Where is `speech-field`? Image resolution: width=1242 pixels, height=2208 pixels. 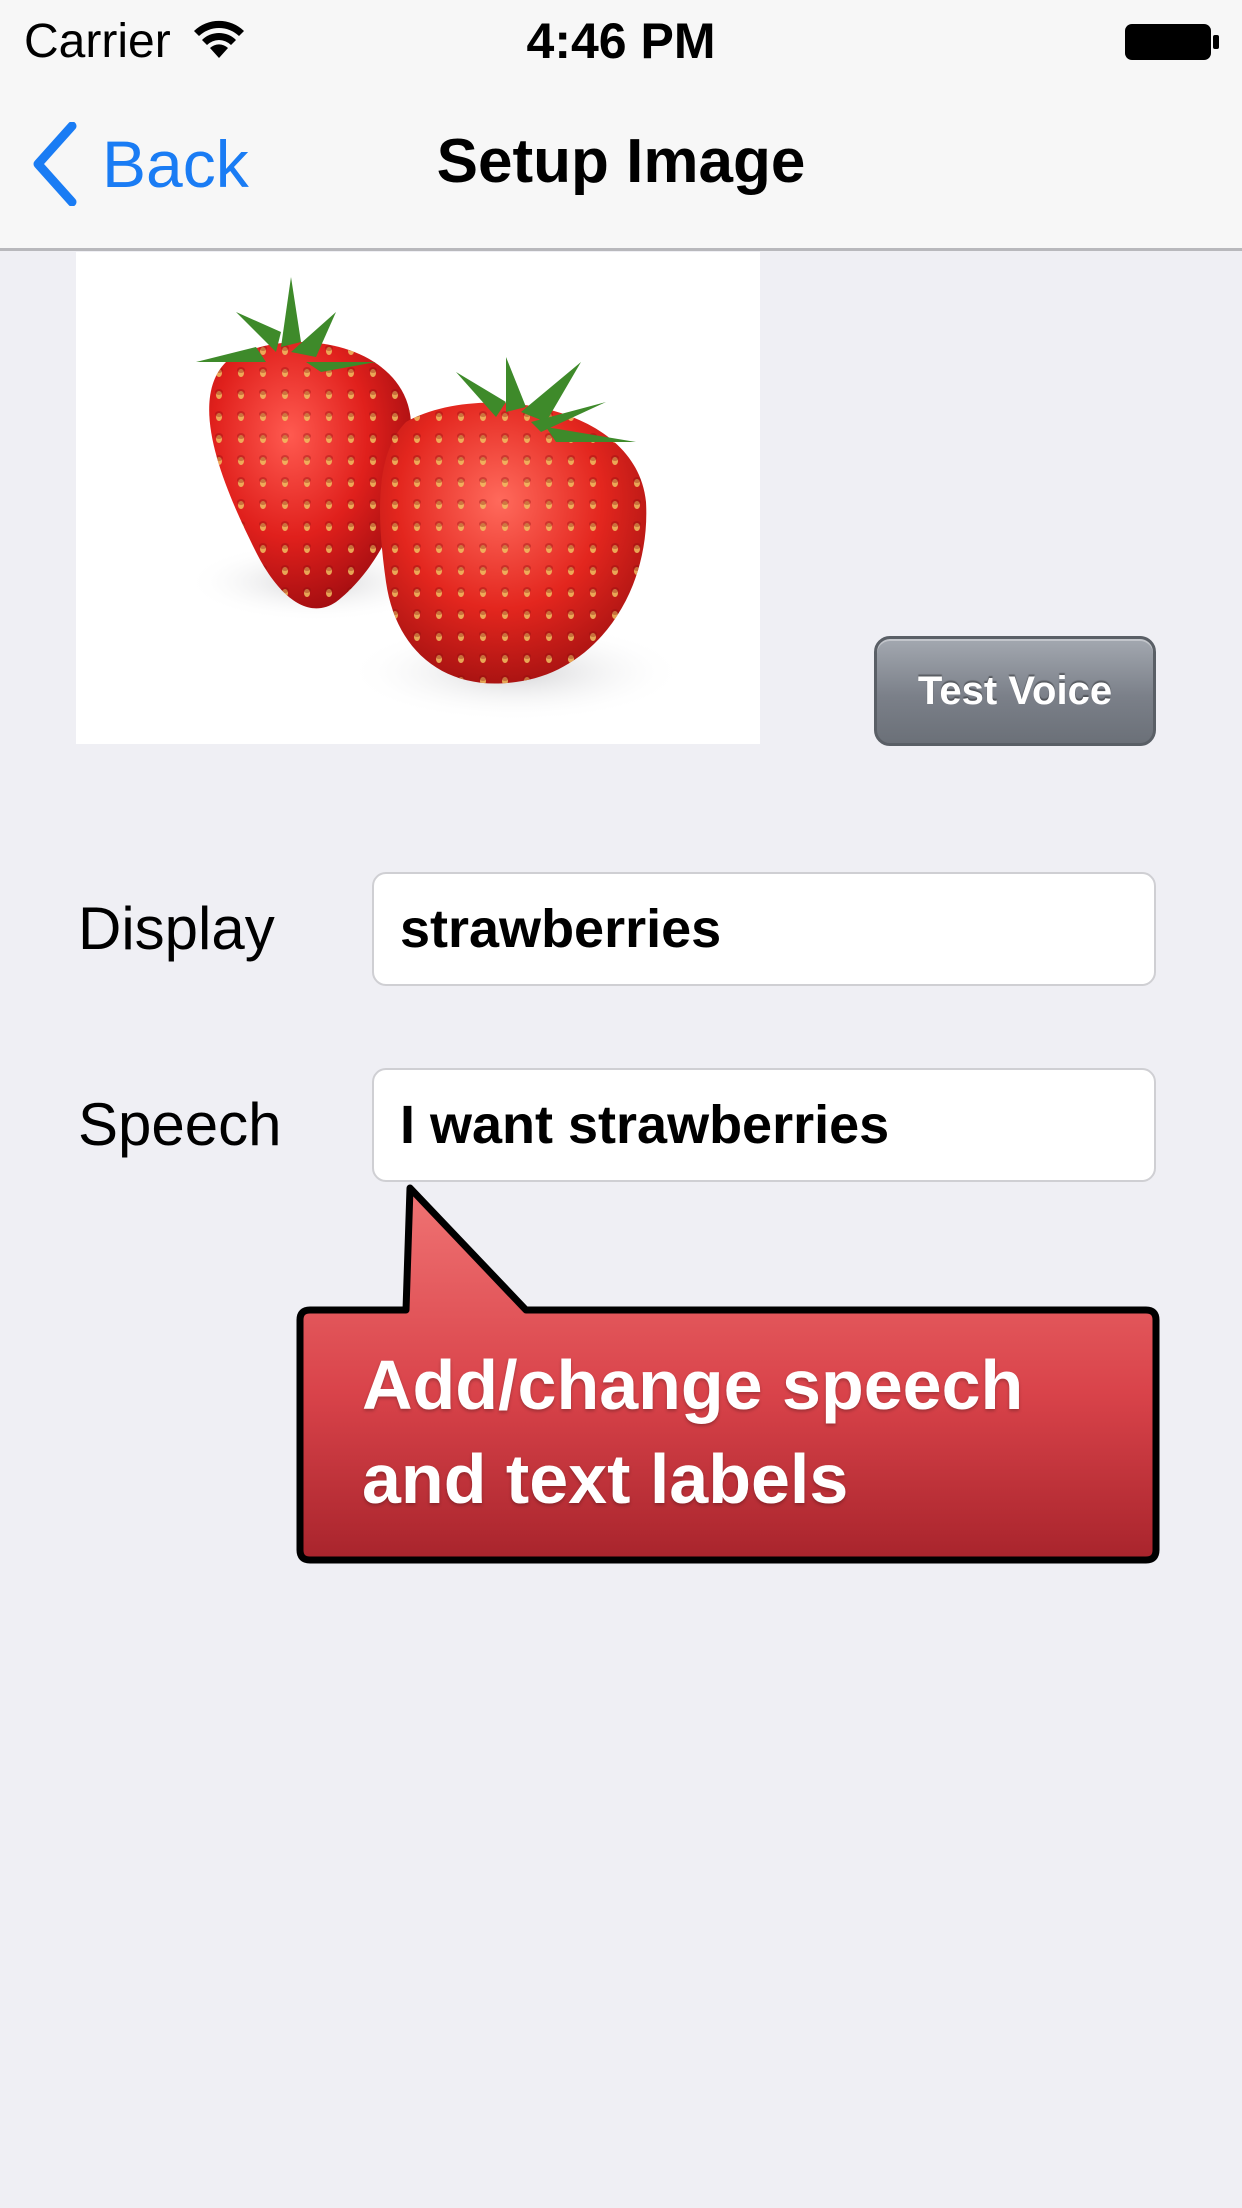 speech-field is located at coordinates (764, 1125).